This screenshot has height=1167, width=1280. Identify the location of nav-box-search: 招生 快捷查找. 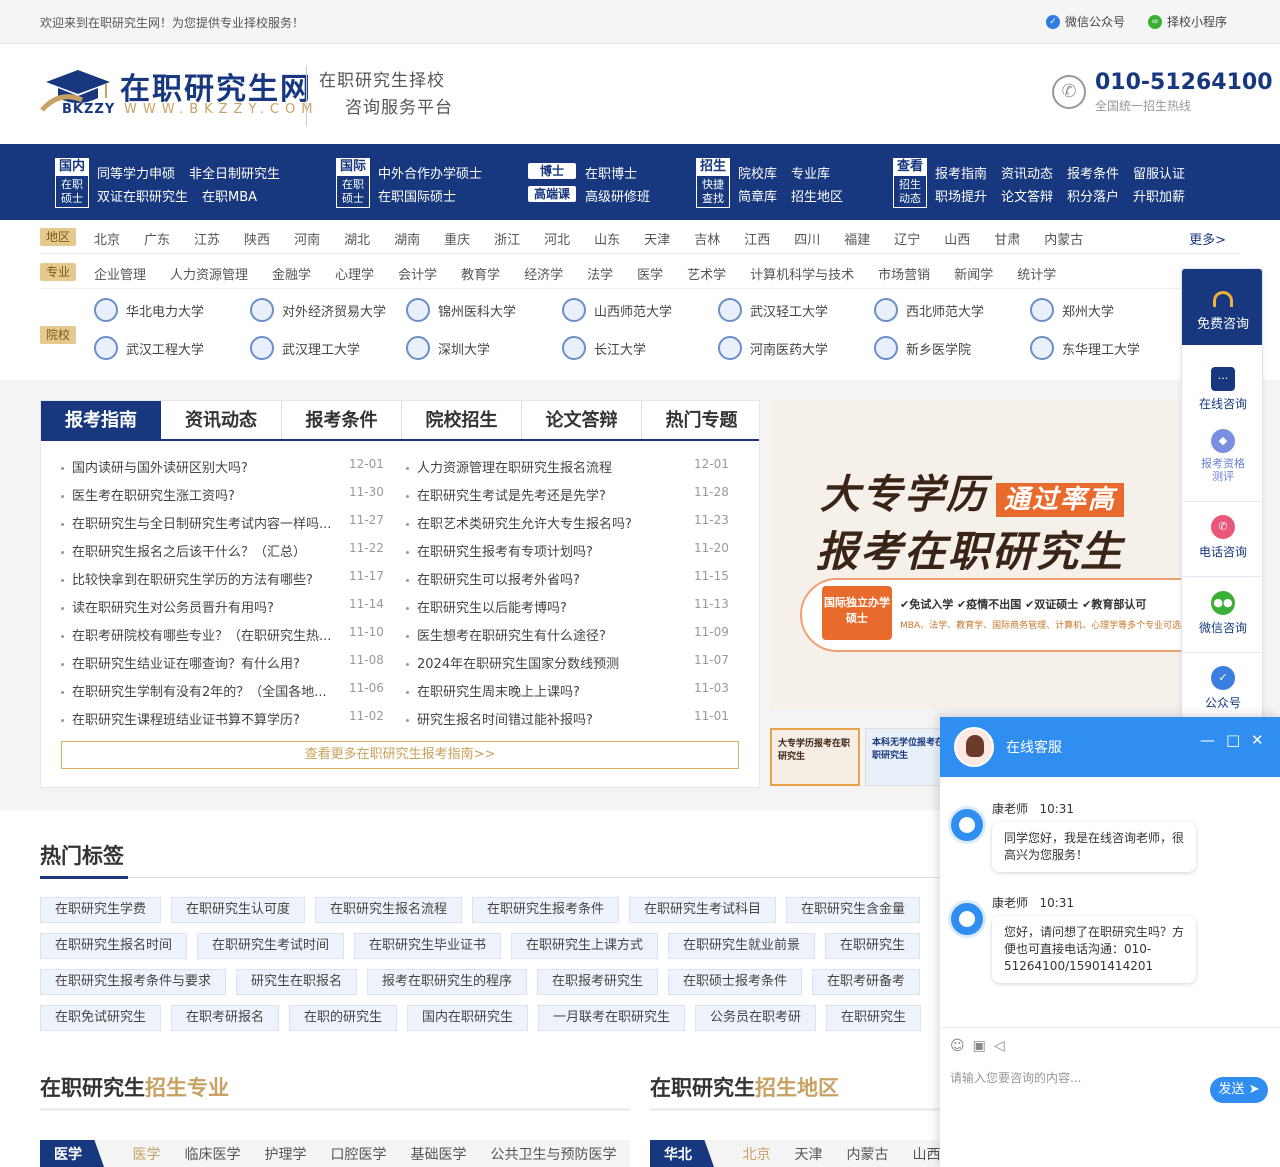
(713, 183).